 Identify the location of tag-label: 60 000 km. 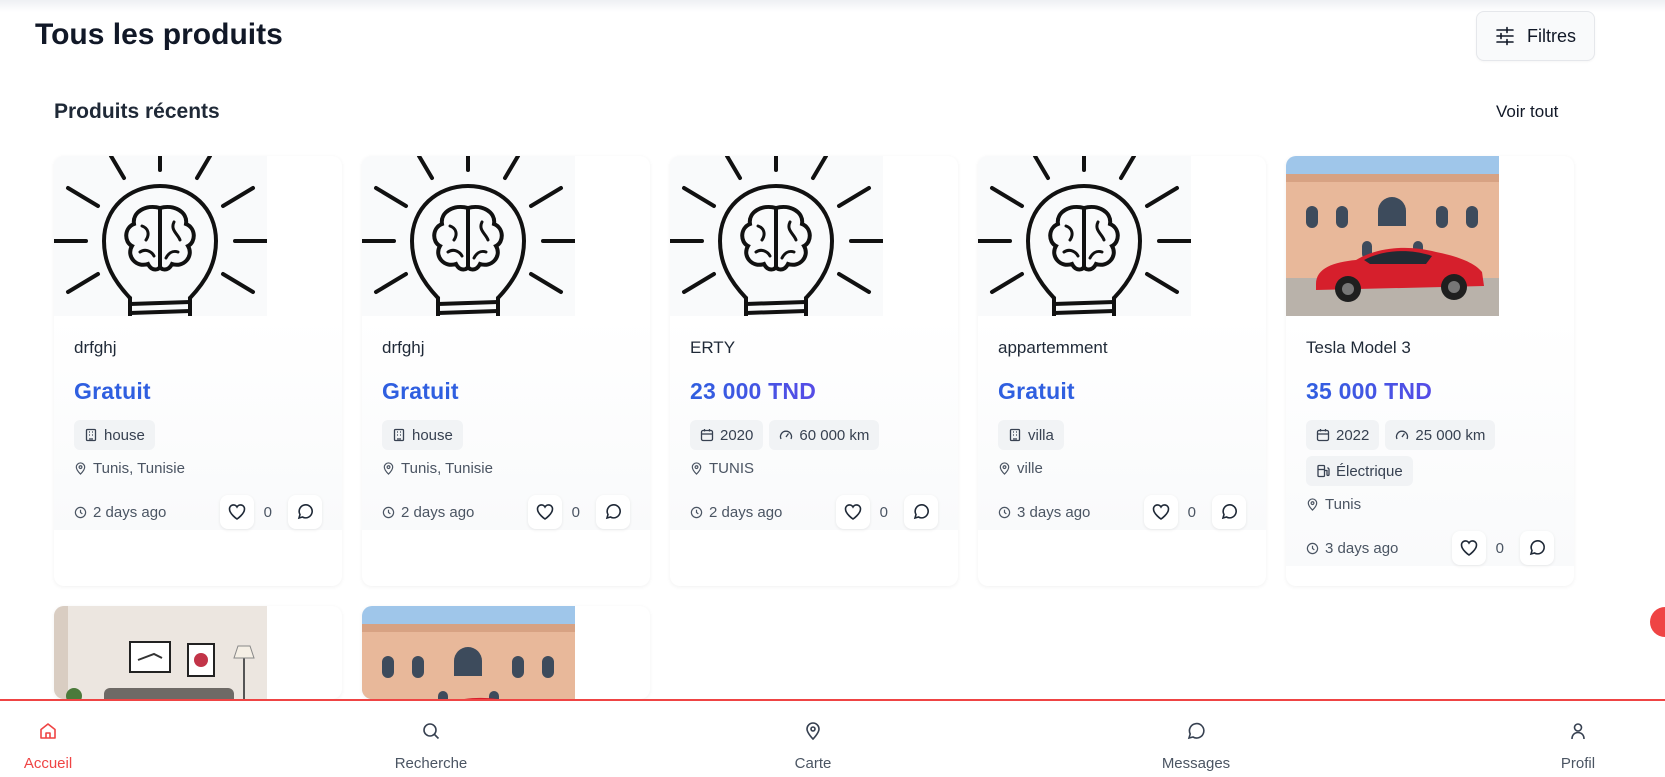
(834, 435).